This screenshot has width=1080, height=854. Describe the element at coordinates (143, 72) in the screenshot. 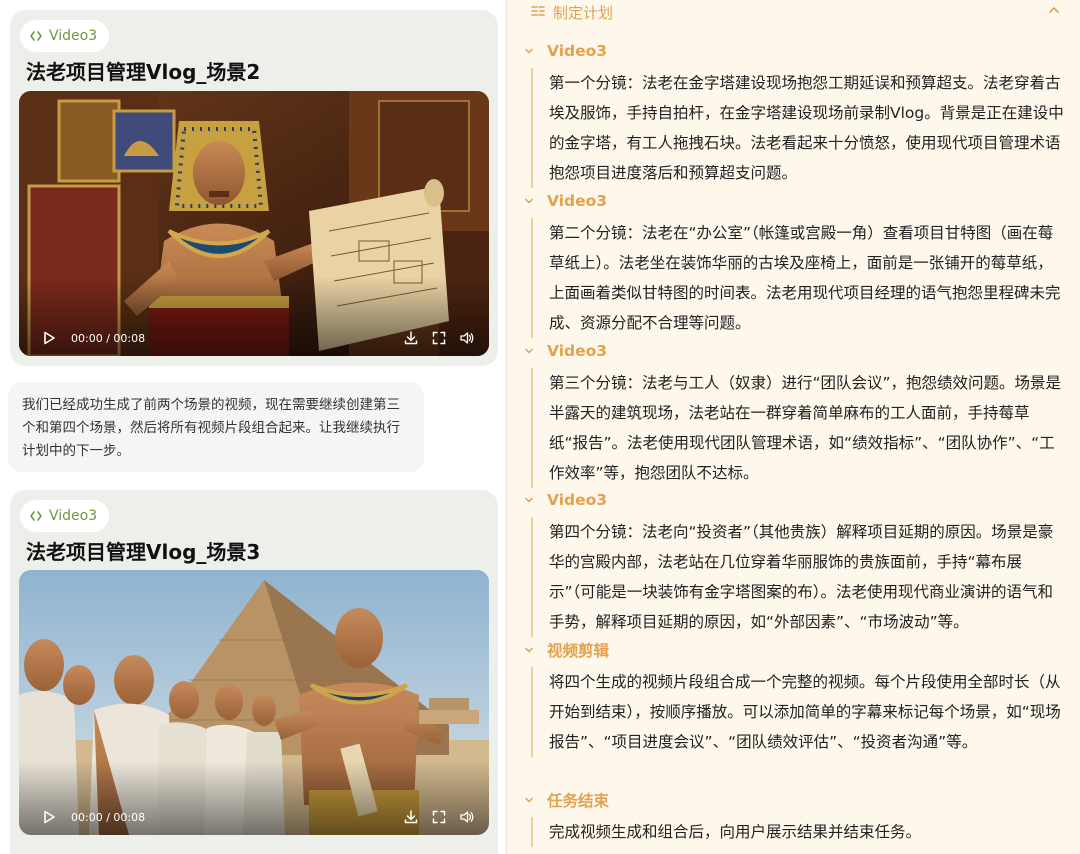

I see `video-title: 法老项目管理Vlog_场景2` at that location.